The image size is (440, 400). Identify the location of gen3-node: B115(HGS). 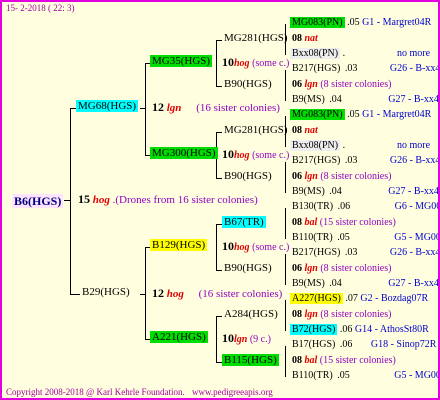
(250, 360).